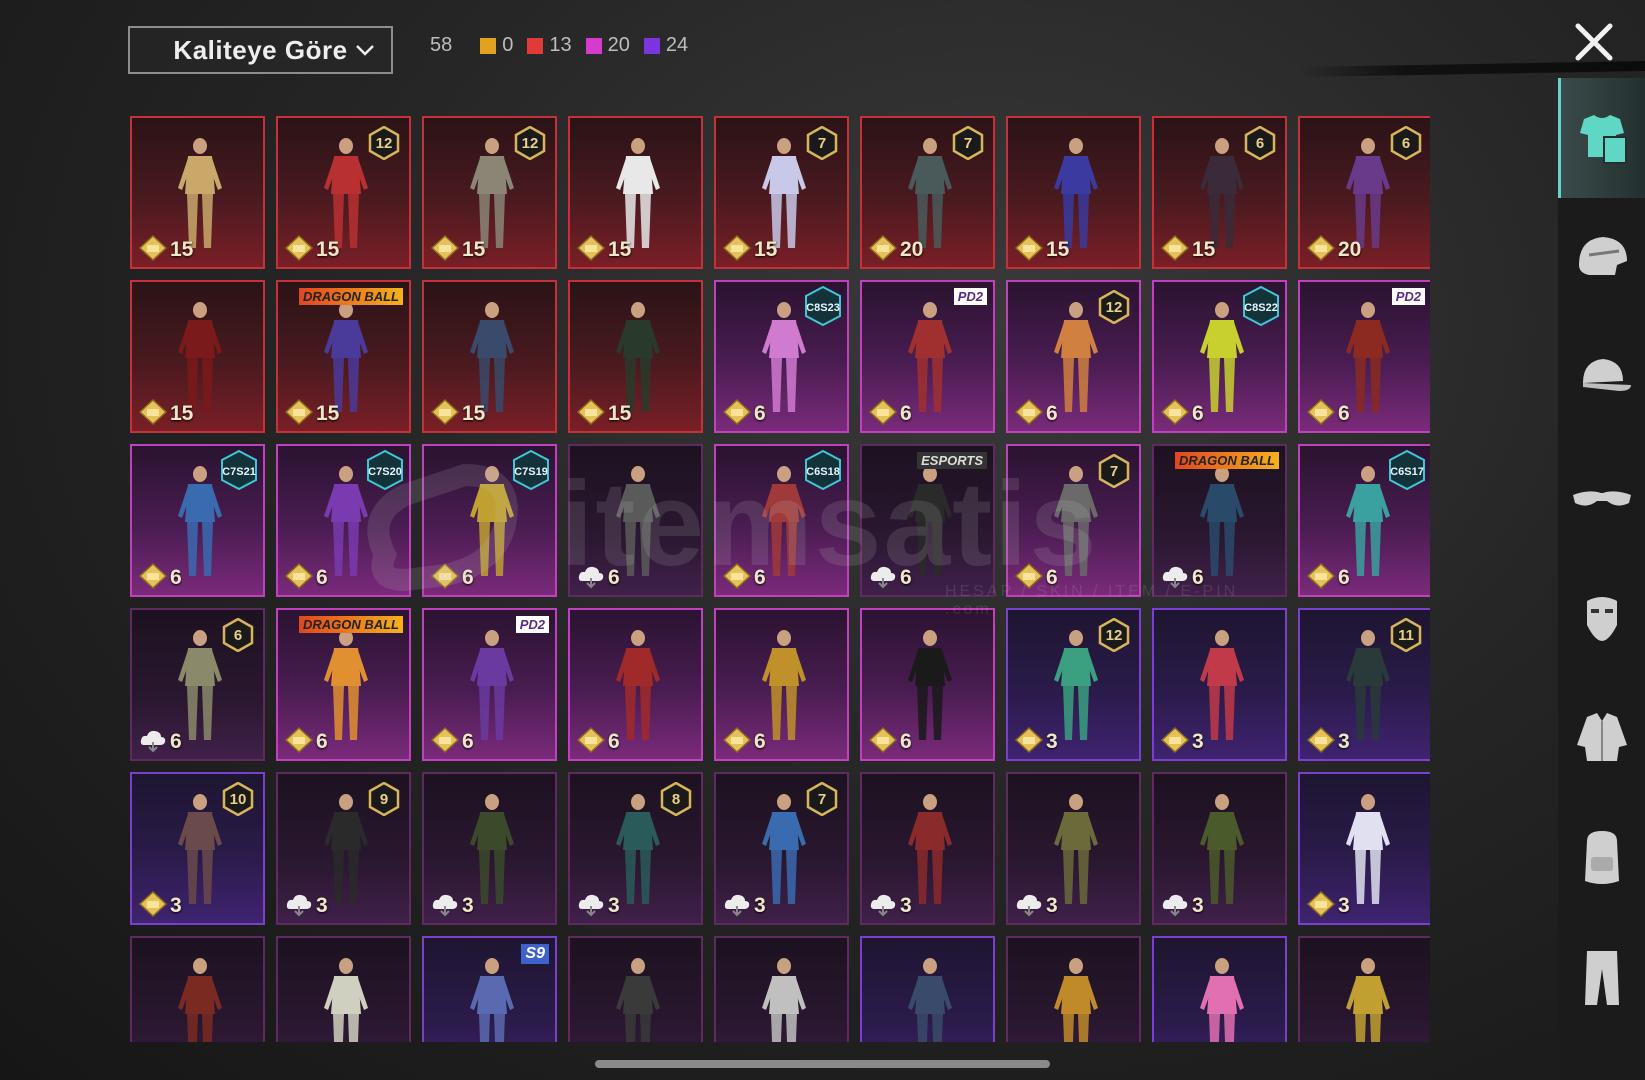 This screenshot has height=1080, width=1645. Describe the element at coordinates (1052, 905) in the screenshot. I see `item-price: 3` at that location.